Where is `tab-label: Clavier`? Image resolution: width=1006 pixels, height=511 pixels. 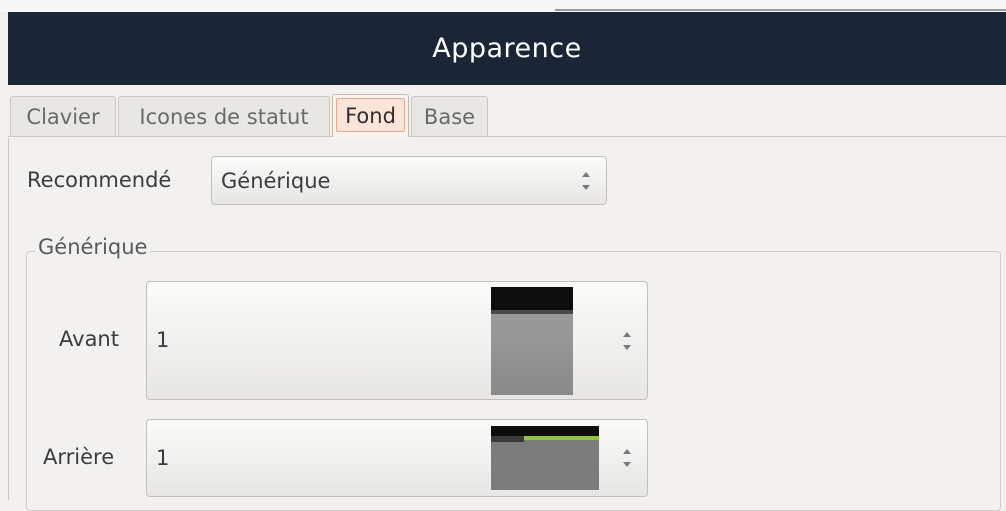
tab-label: Clavier is located at coordinates (63, 116).